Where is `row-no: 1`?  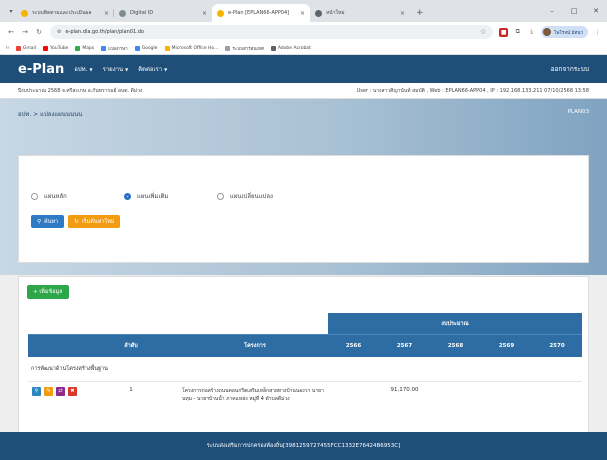 row-no: 1 is located at coordinates (131, 389).